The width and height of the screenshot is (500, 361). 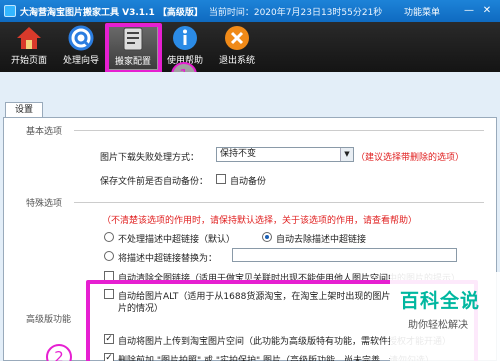 I want to click on auto-alt-checkbox, so click(x=109, y=294).